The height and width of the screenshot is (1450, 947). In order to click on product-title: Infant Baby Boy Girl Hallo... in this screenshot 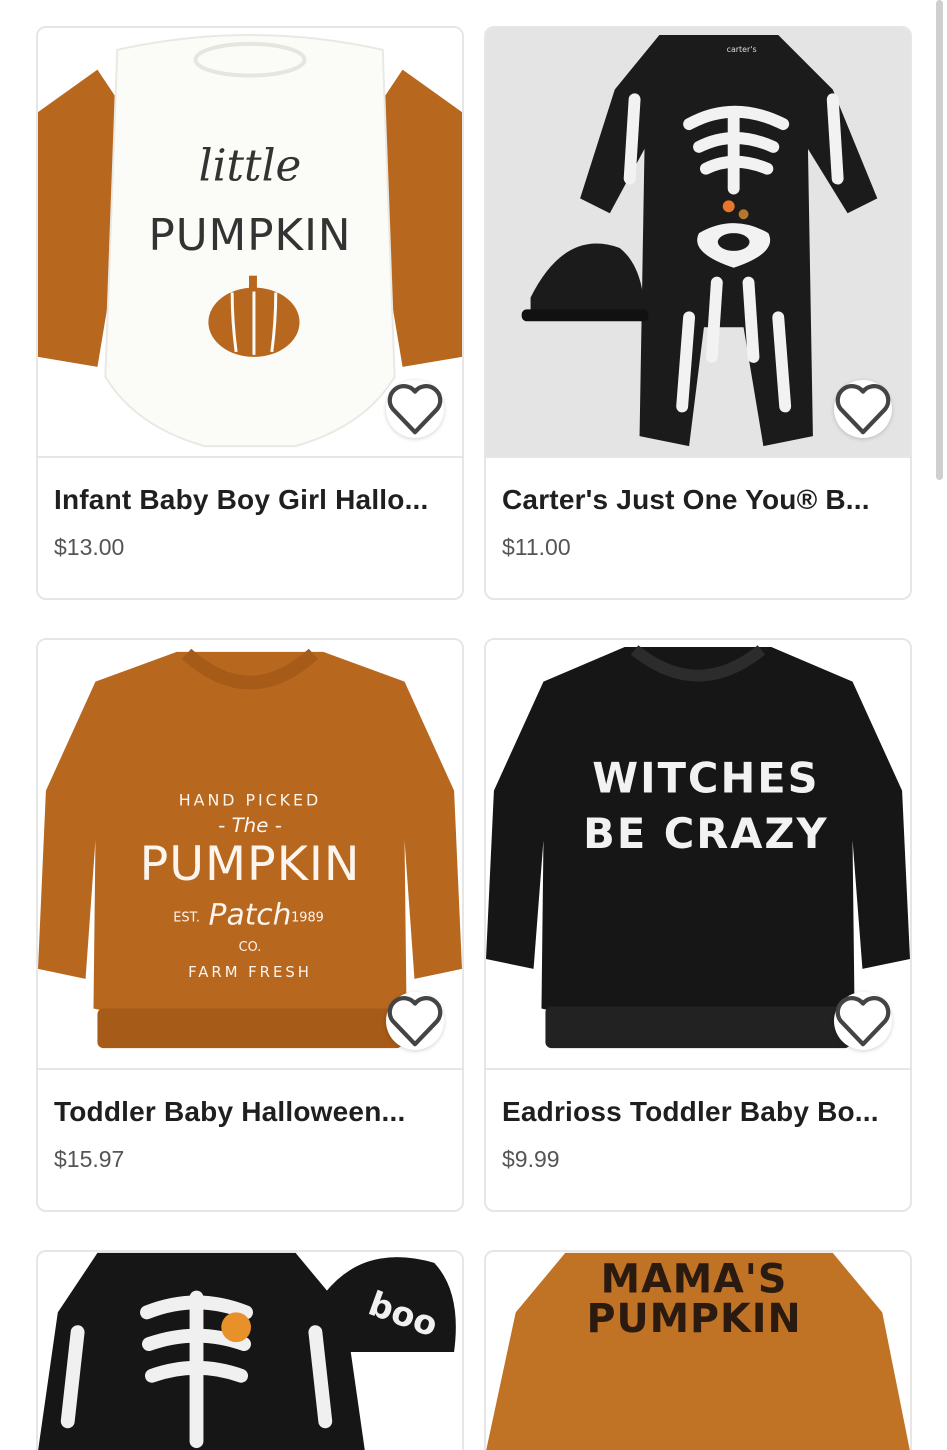, I will do `click(249, 500)`.